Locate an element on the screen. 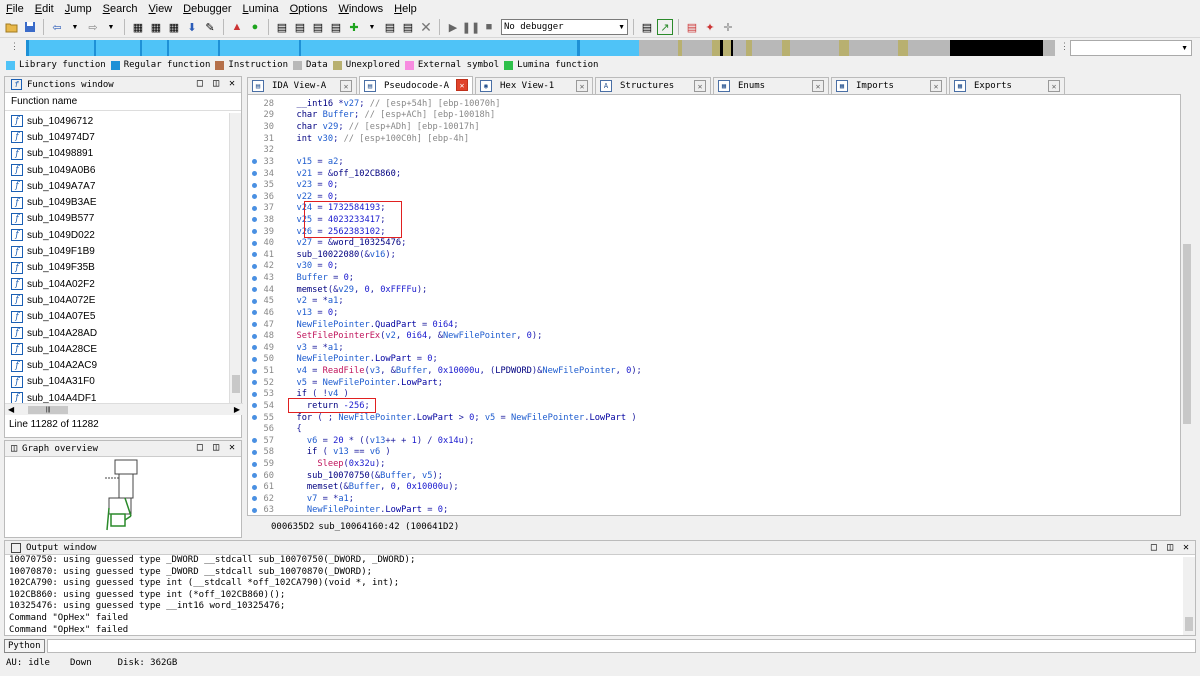  pseudocode-scrollbar is located at coordinates (1187, 305).